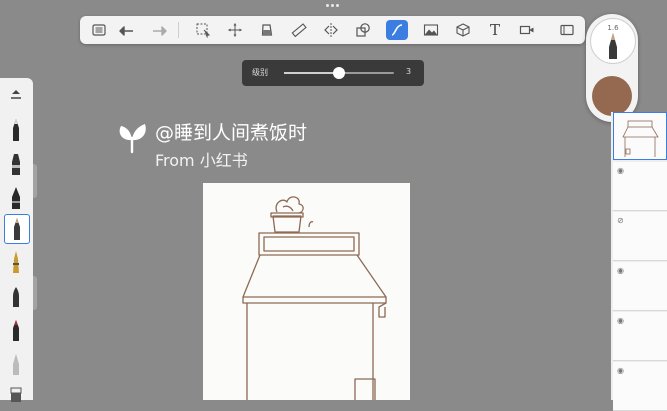 This screenshot has width=667, height=411. What do you see at coordinates (17, 229) in the screenshot?
I see `brush-selected-icon` at bounding box center [17, 229].